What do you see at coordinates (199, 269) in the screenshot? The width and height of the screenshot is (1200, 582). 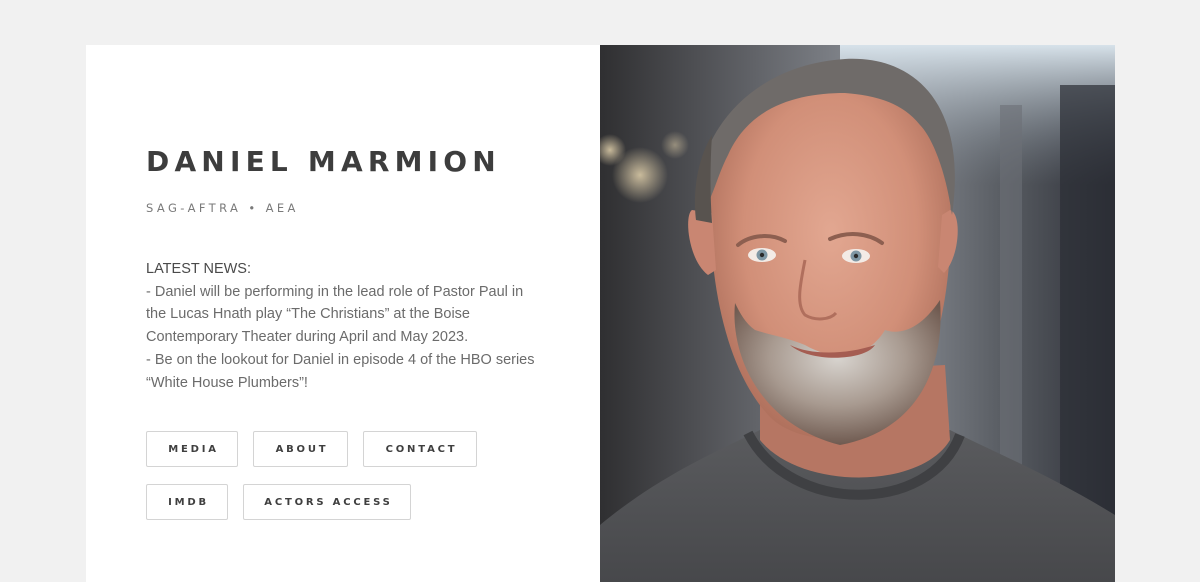 I see `news-heading: LATEST NEWS:` at bounding box center [199, 269].